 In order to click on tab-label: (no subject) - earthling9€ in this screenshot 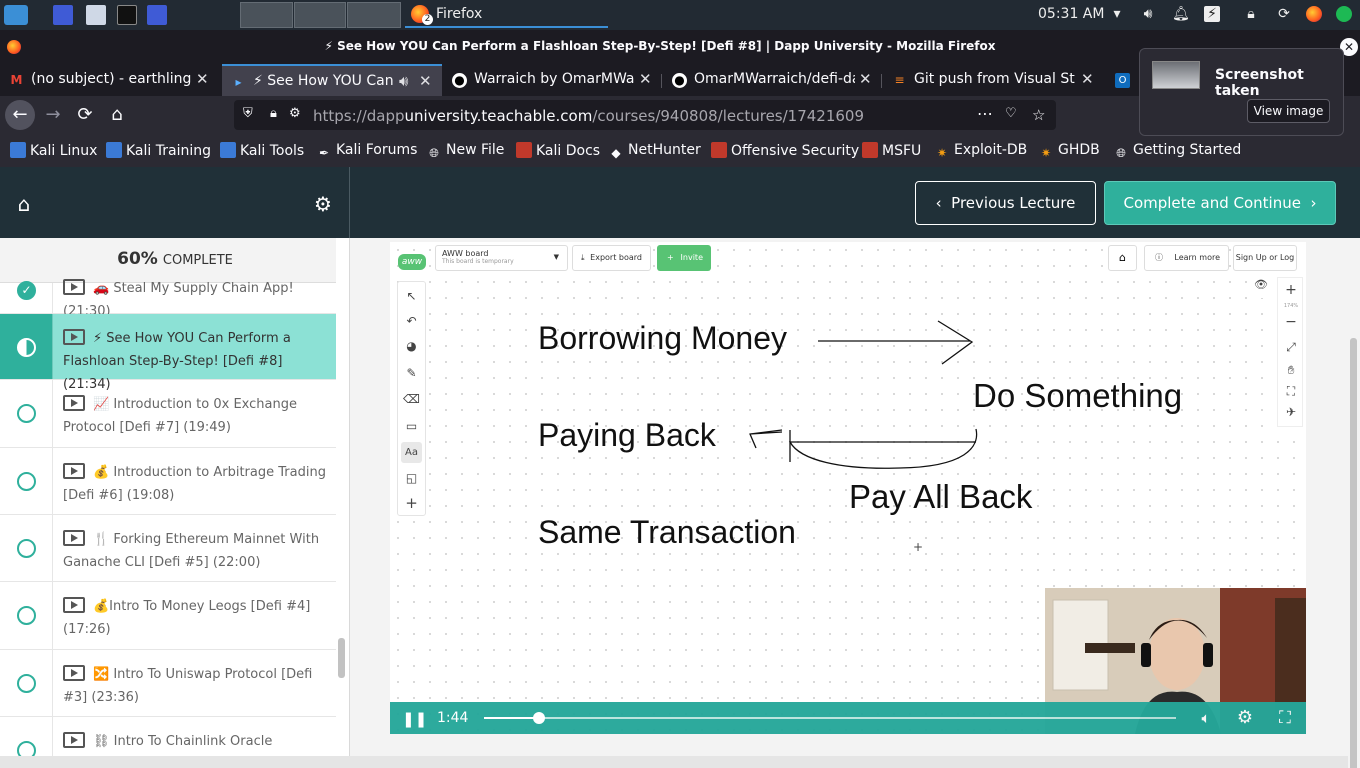, I will do `click(111, 79)`.